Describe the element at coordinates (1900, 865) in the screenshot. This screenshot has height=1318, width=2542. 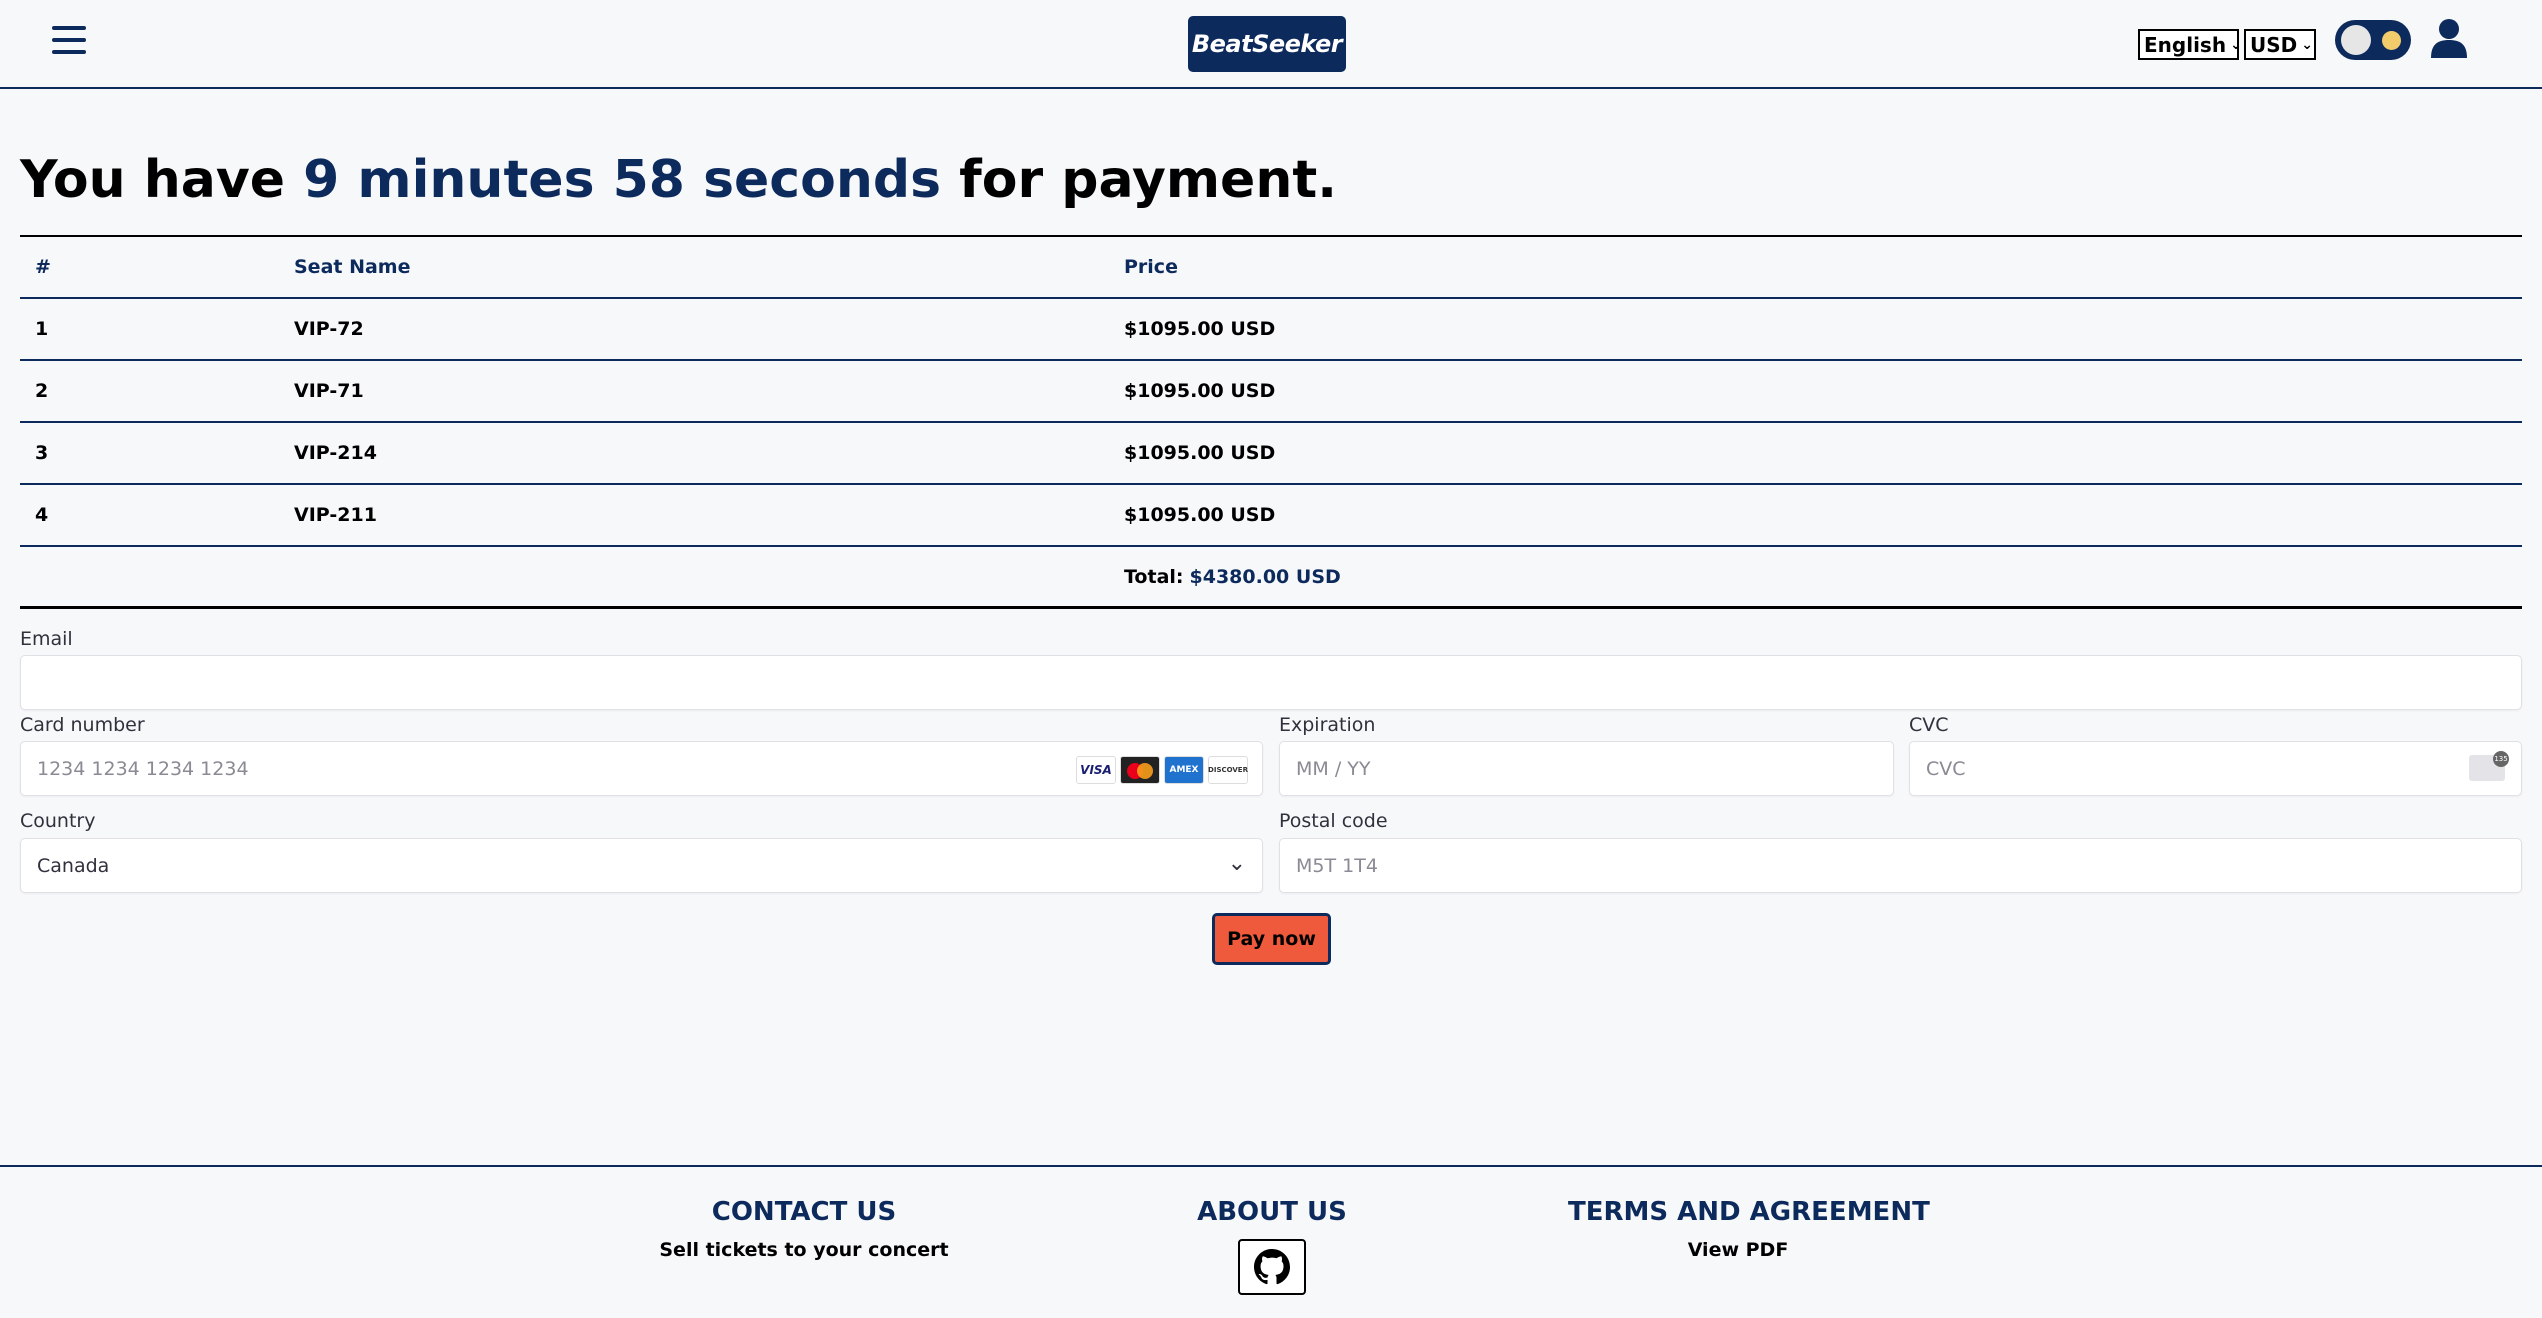
I see `postal-code-field: M5T 1T4` at that location.